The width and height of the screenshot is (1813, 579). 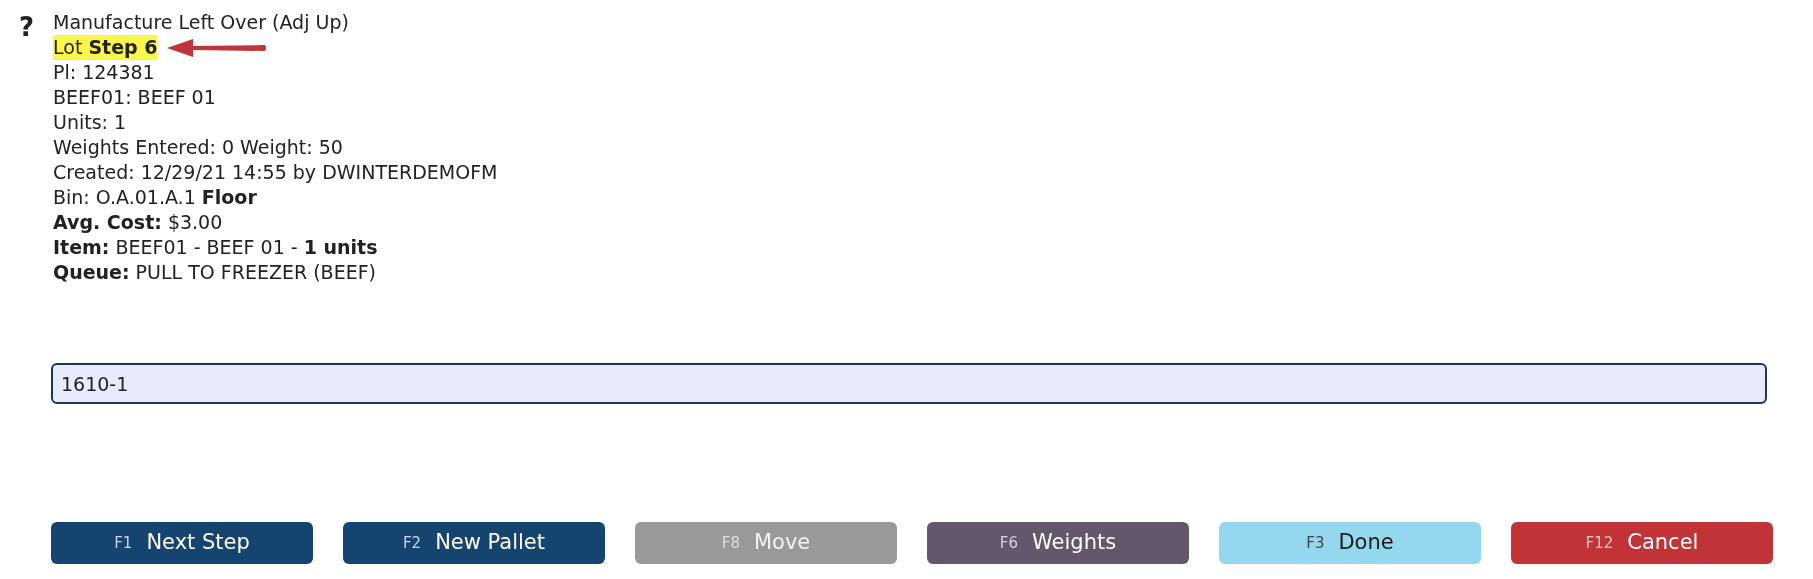 I want to click on function-button: F12 Cancel, so click(x=1642, y=543).